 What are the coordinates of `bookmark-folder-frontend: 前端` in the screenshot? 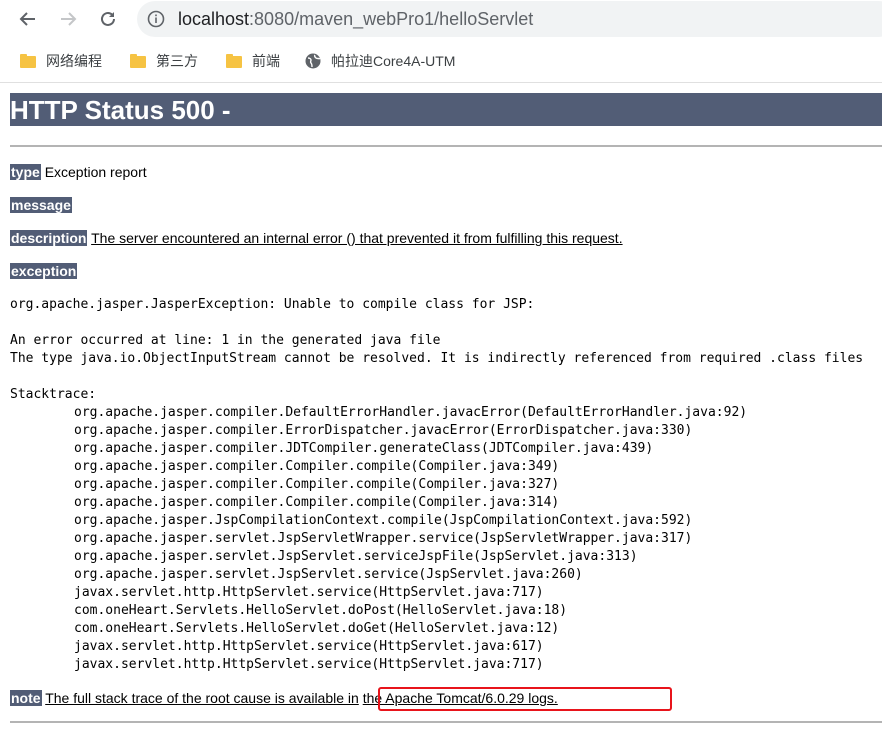 It's located at (253, 61).